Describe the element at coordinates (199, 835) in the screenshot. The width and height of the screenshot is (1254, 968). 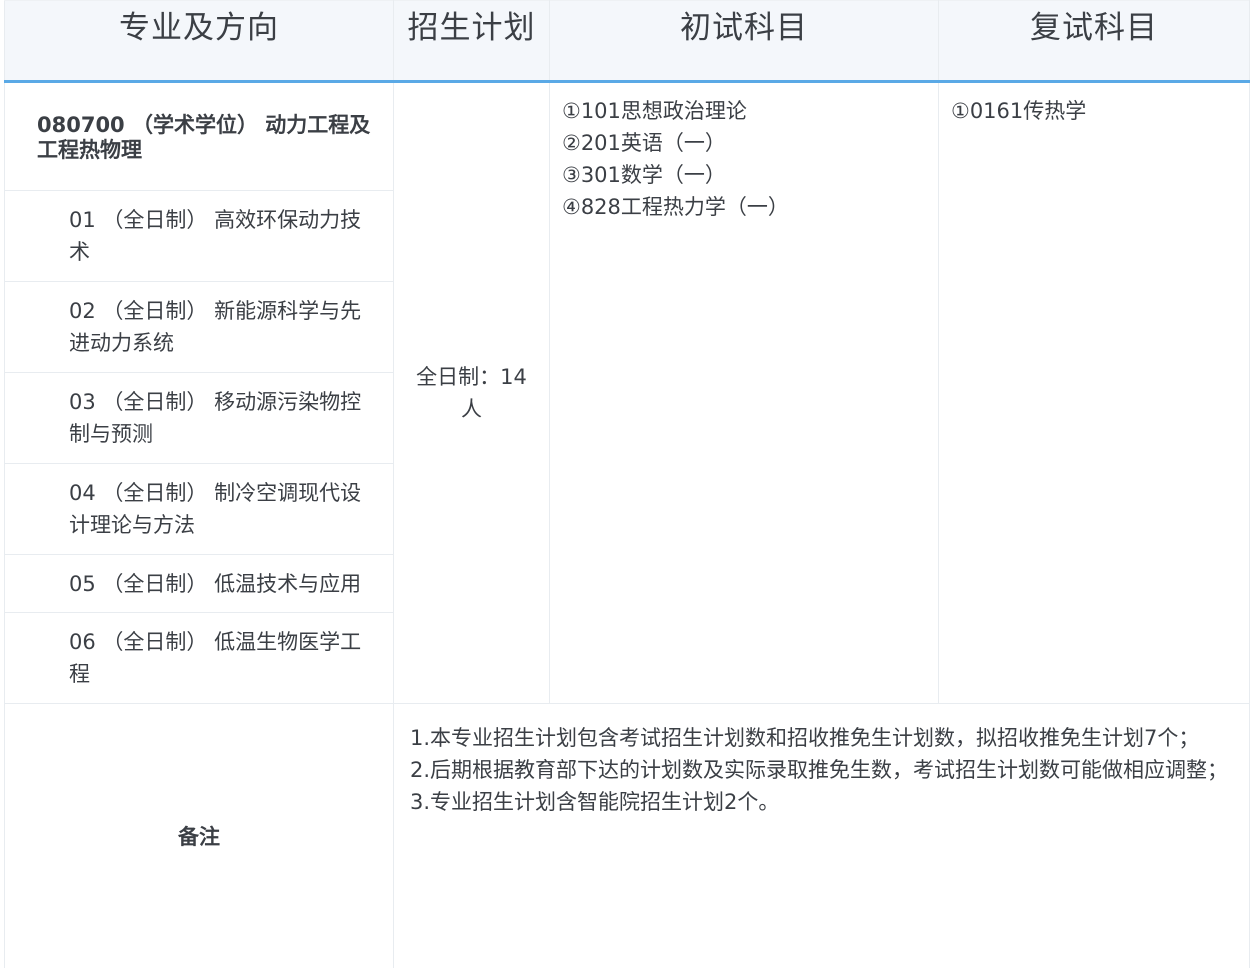
I see `remarks-label: 备注` at that location.